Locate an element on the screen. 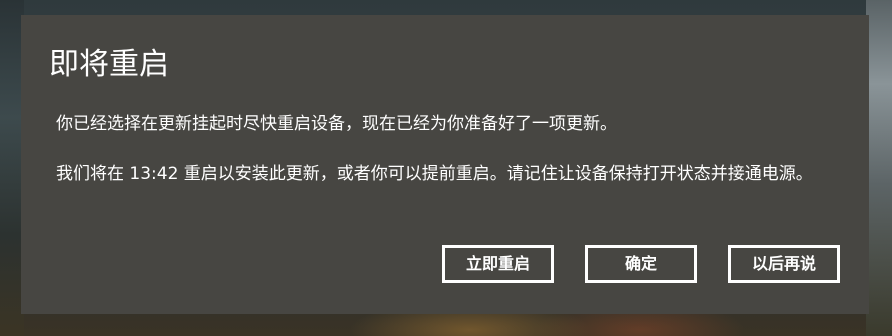 The width and height of the screenshot is (892, 336). desktop-background-right is located at coordinates (879, 168).